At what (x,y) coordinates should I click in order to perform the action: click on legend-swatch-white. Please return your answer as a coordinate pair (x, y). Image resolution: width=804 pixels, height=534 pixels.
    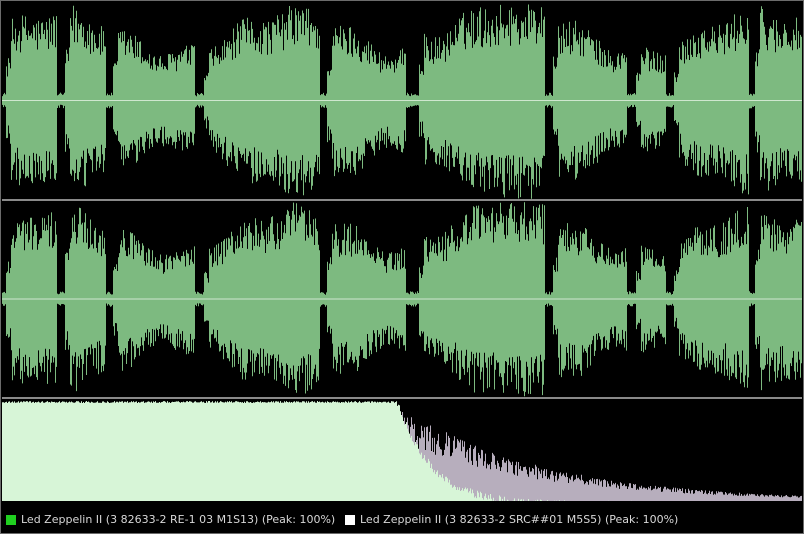
    Looking at the image, I should click on (350, 520).